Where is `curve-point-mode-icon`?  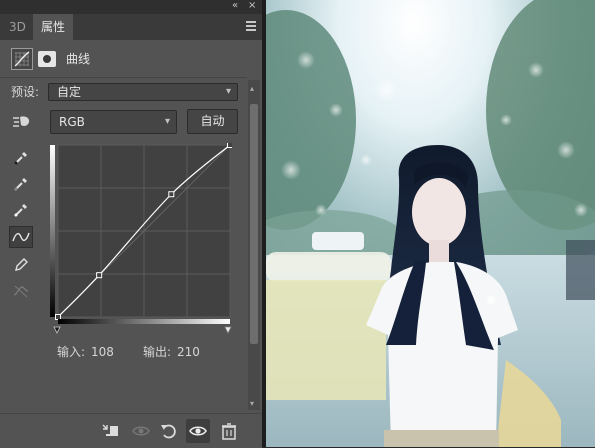 curve-point-mode-icon is located at coordinates (21, 237).